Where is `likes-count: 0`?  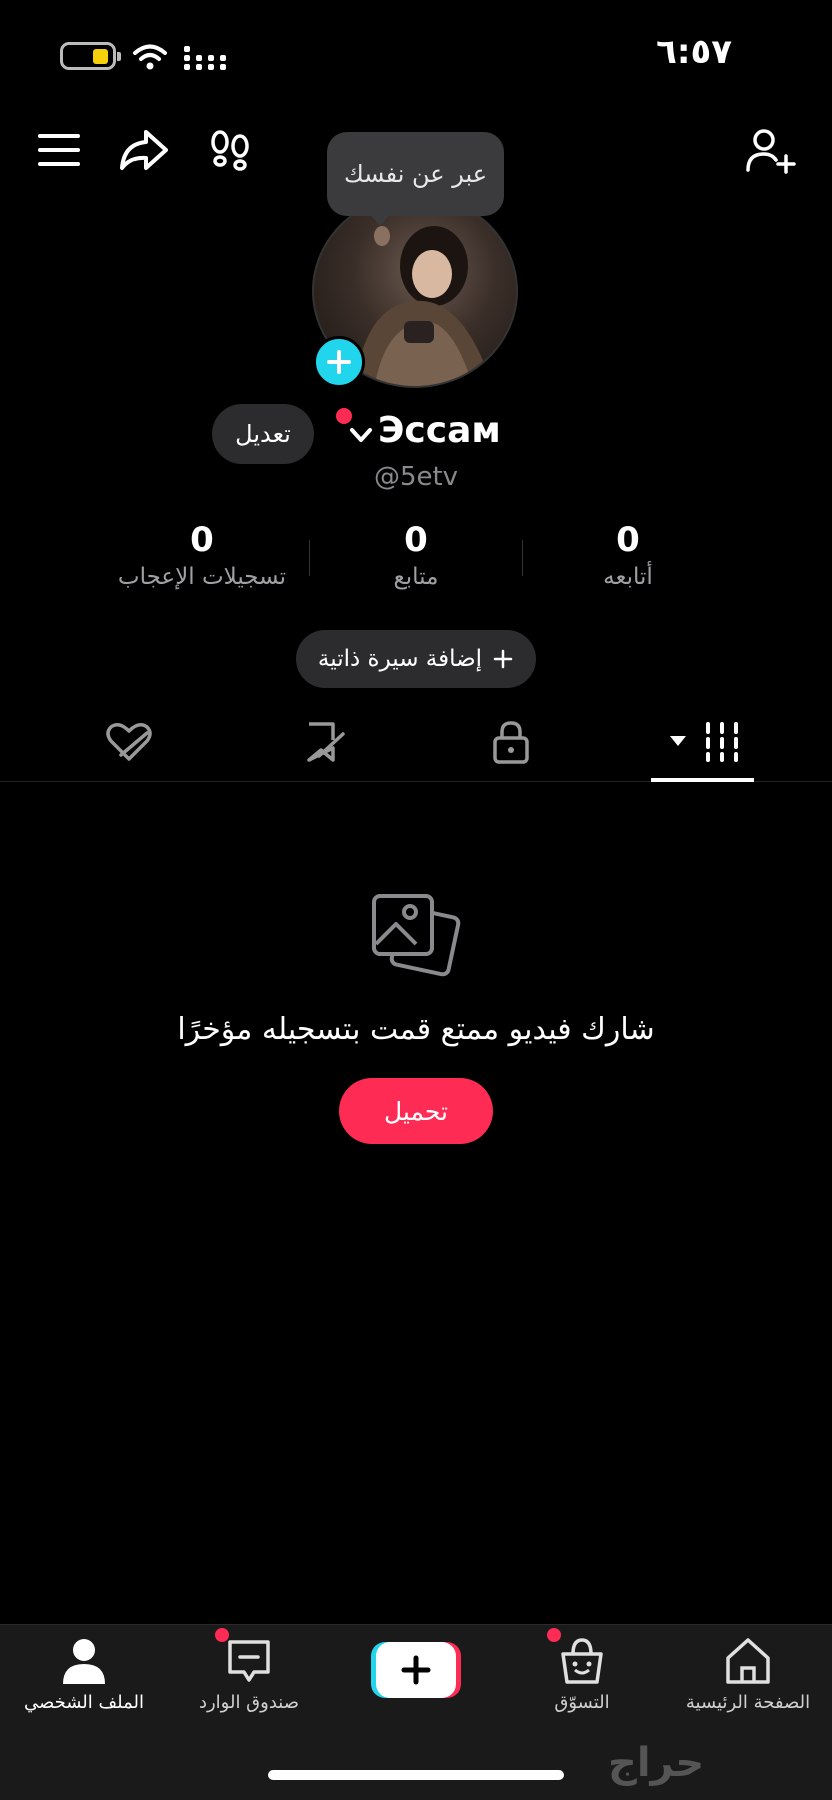 likes-count: 0 is located at coordinates (202, 540).